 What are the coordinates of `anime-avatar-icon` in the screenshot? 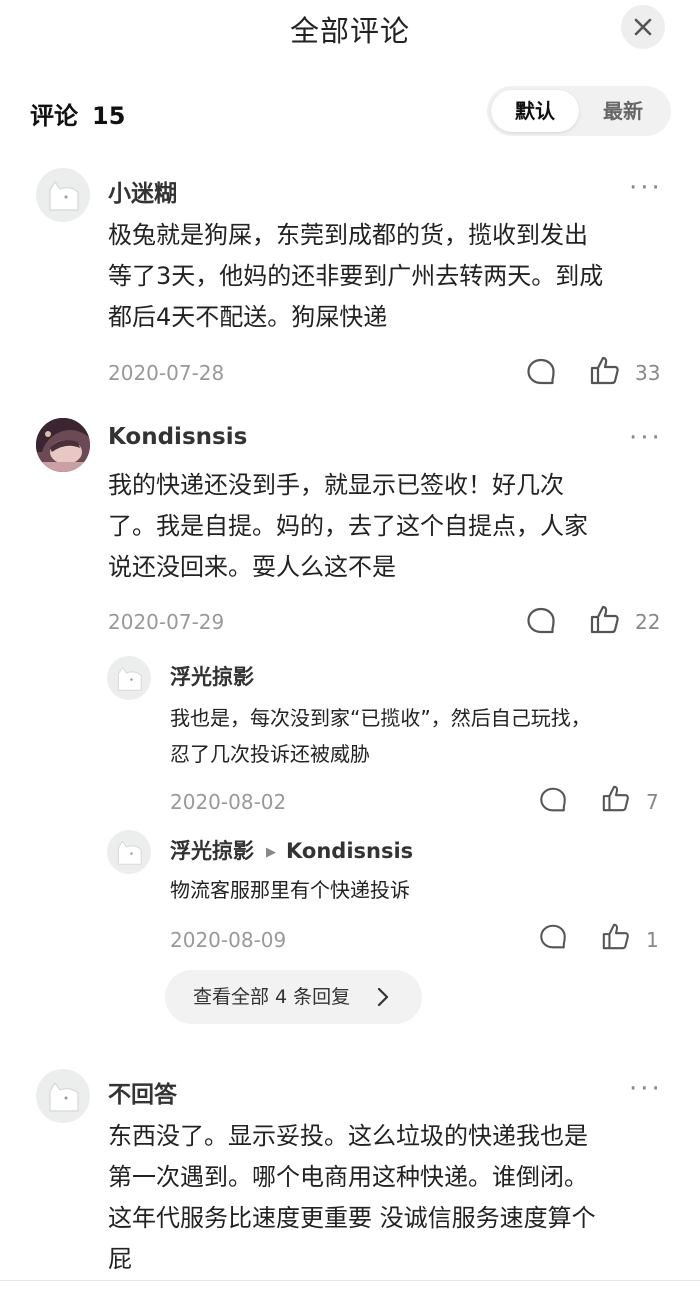 It's located at (63, 445).